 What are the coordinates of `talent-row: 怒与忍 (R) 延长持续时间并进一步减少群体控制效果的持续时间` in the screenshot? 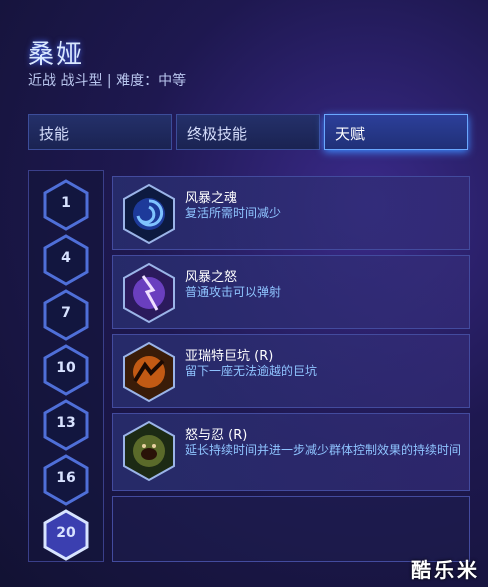 It's located at (291, 452).